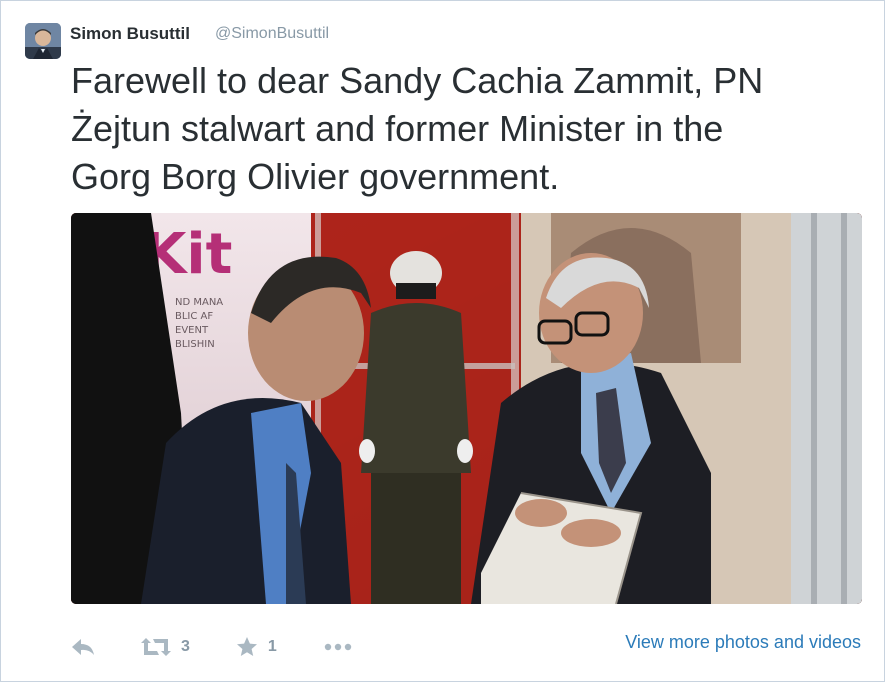 The image size is (885, 682). I want to click on author-avatar, so click(43, 41).